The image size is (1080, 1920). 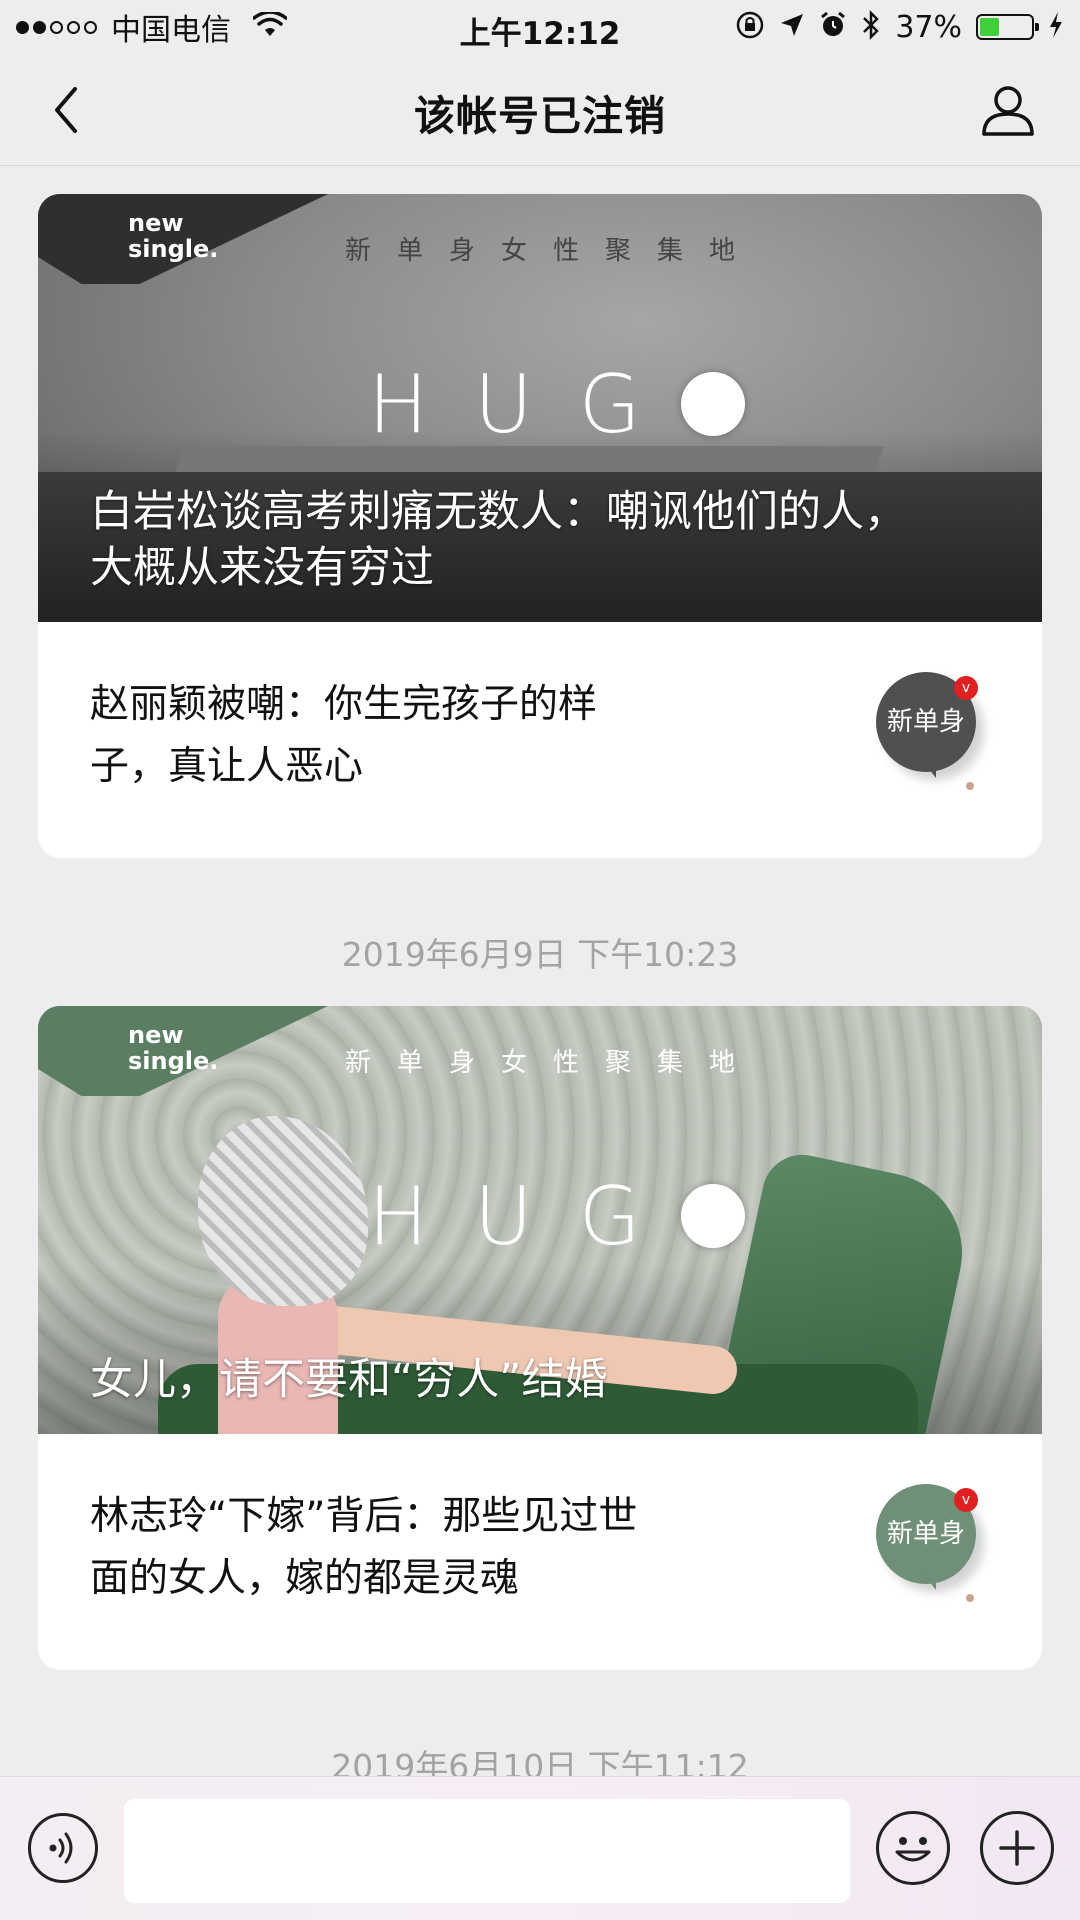 I want to click on plus-button, so click(x=1017, y=1848).